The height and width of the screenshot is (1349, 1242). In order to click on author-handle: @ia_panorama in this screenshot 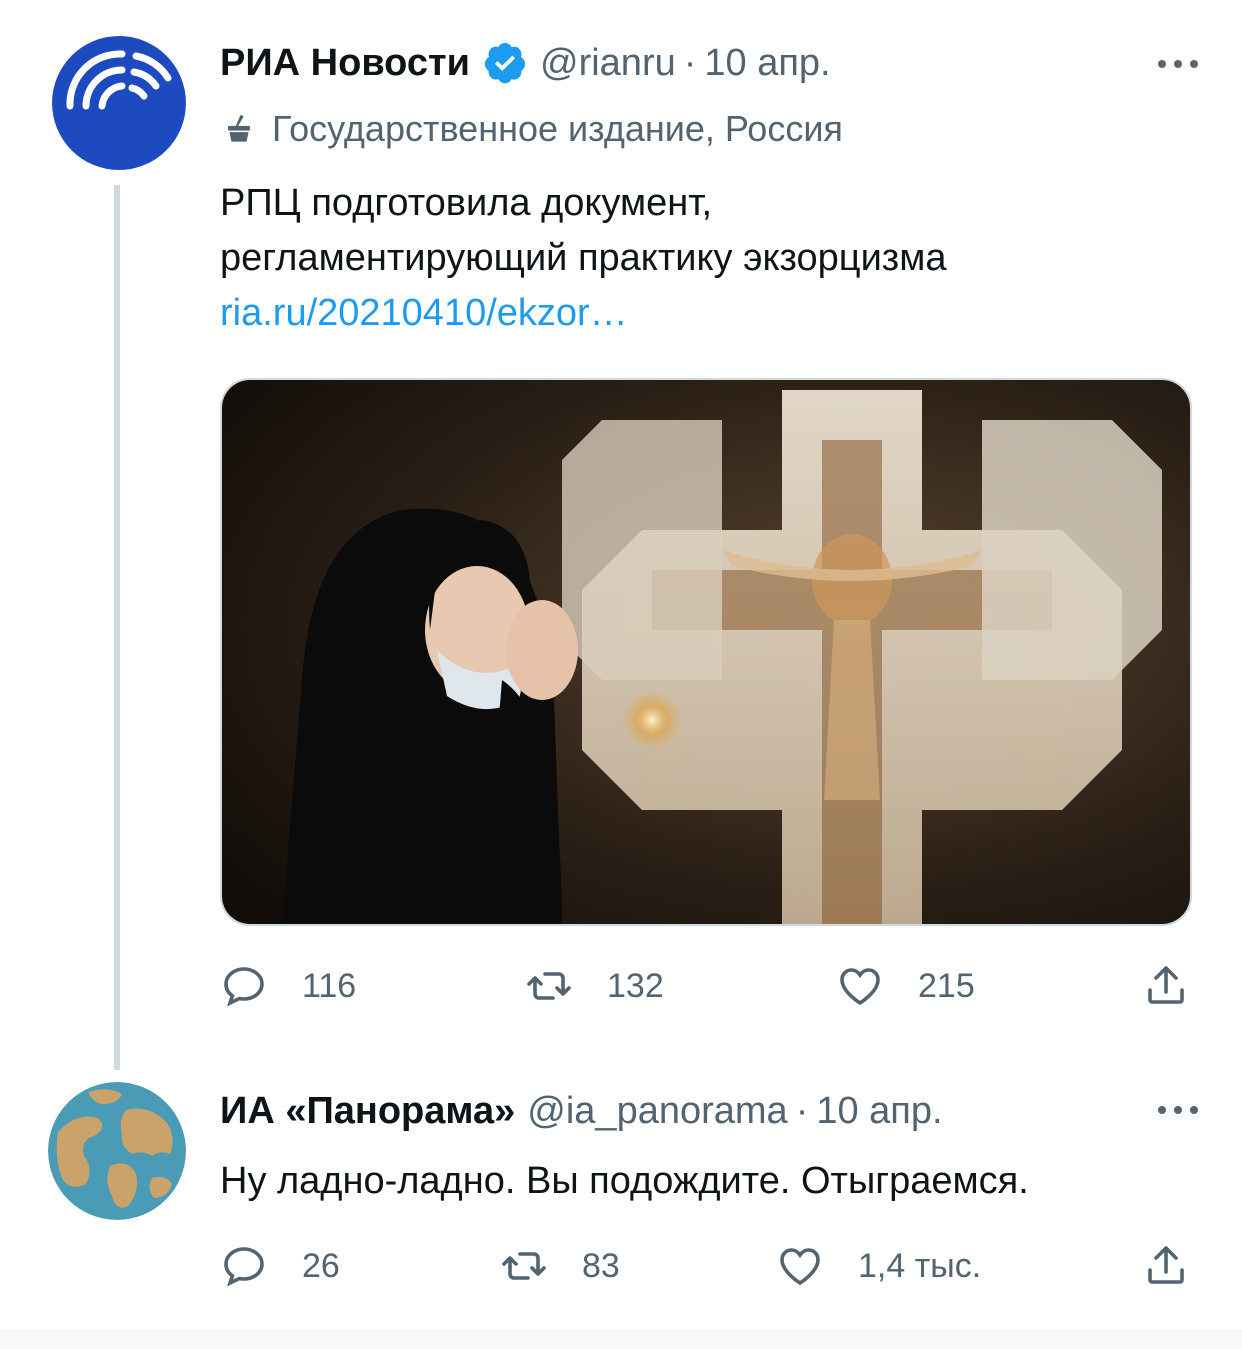, I will do `click(657, 1111)`.